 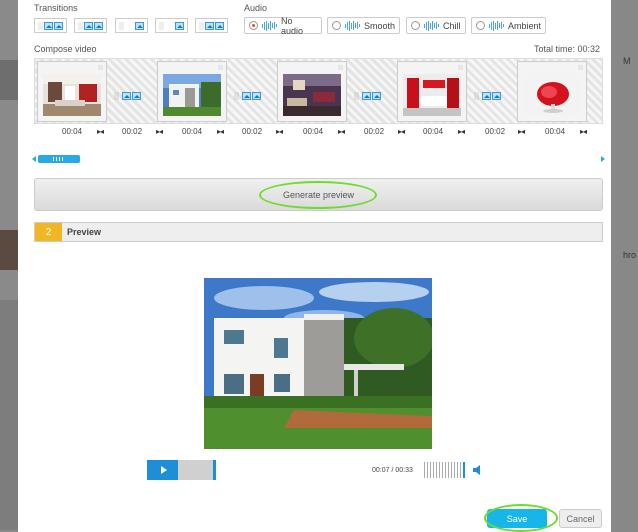 What do you see at coordinates (524, 25) in the screenshot?
I see `audio-option-label: Ambient` at bounding box center [524, 25].